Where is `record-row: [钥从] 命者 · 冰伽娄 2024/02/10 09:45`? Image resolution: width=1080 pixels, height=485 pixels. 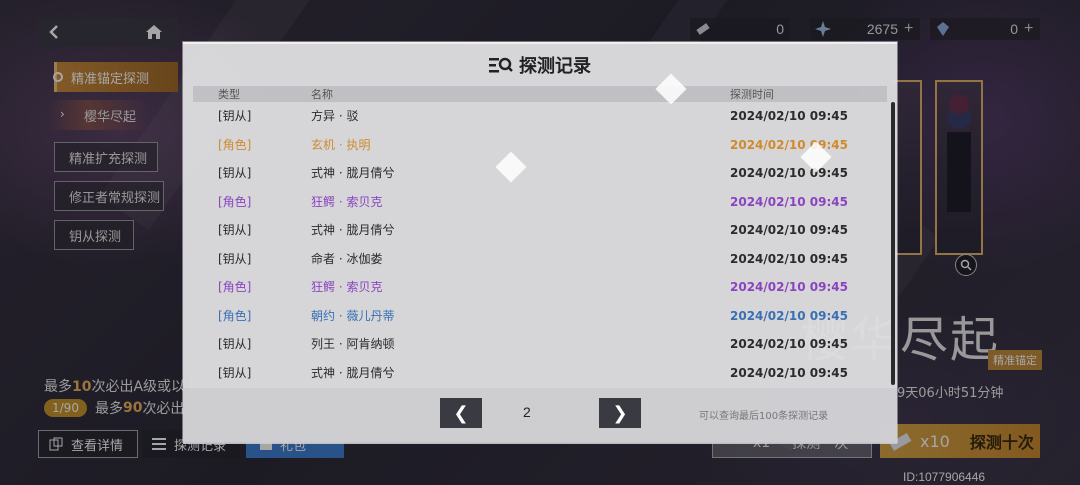
record-row: [钥从] 命者 · 冰伽娄 2024/02/10 09:45 is located at coordinates (540, 259).